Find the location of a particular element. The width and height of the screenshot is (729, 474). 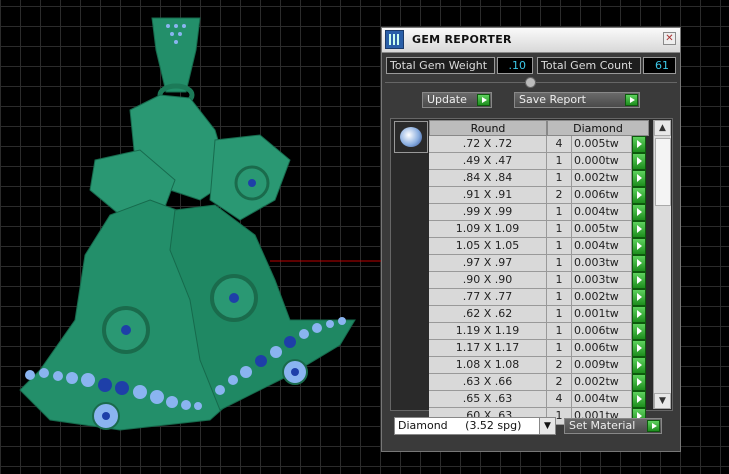

material-dropdown: Diamond (3.52 spg) ▼ is located at coordinates (475, 426).